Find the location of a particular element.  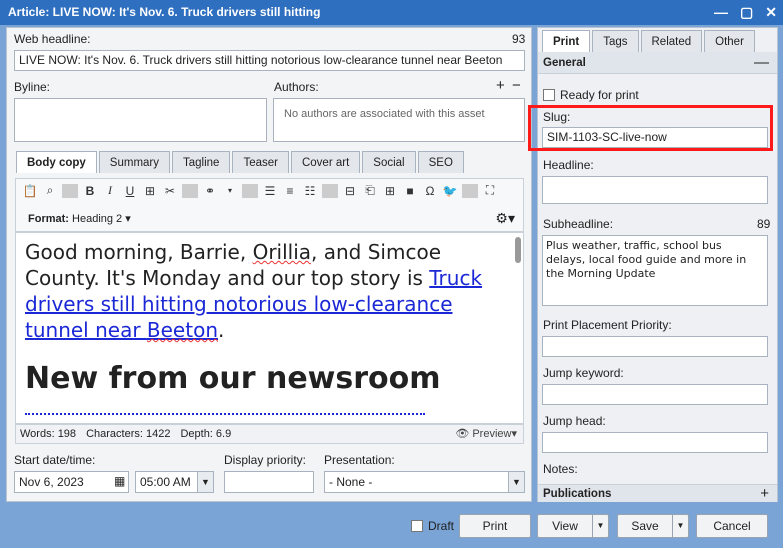

tab-tagline: Tagline is located at coordinates (201, 162).